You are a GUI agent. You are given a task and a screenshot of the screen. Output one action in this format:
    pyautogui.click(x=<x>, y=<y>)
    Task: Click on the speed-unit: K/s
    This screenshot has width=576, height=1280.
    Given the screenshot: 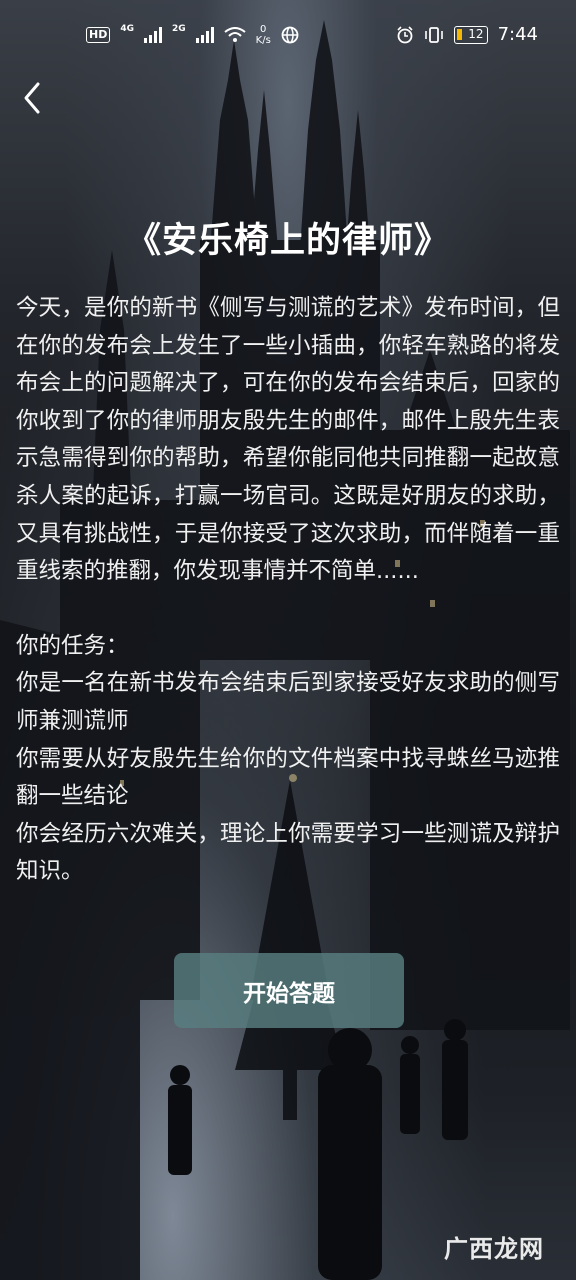 What is the action you would take?
    pyautogui.click(x=263, y=40)
    